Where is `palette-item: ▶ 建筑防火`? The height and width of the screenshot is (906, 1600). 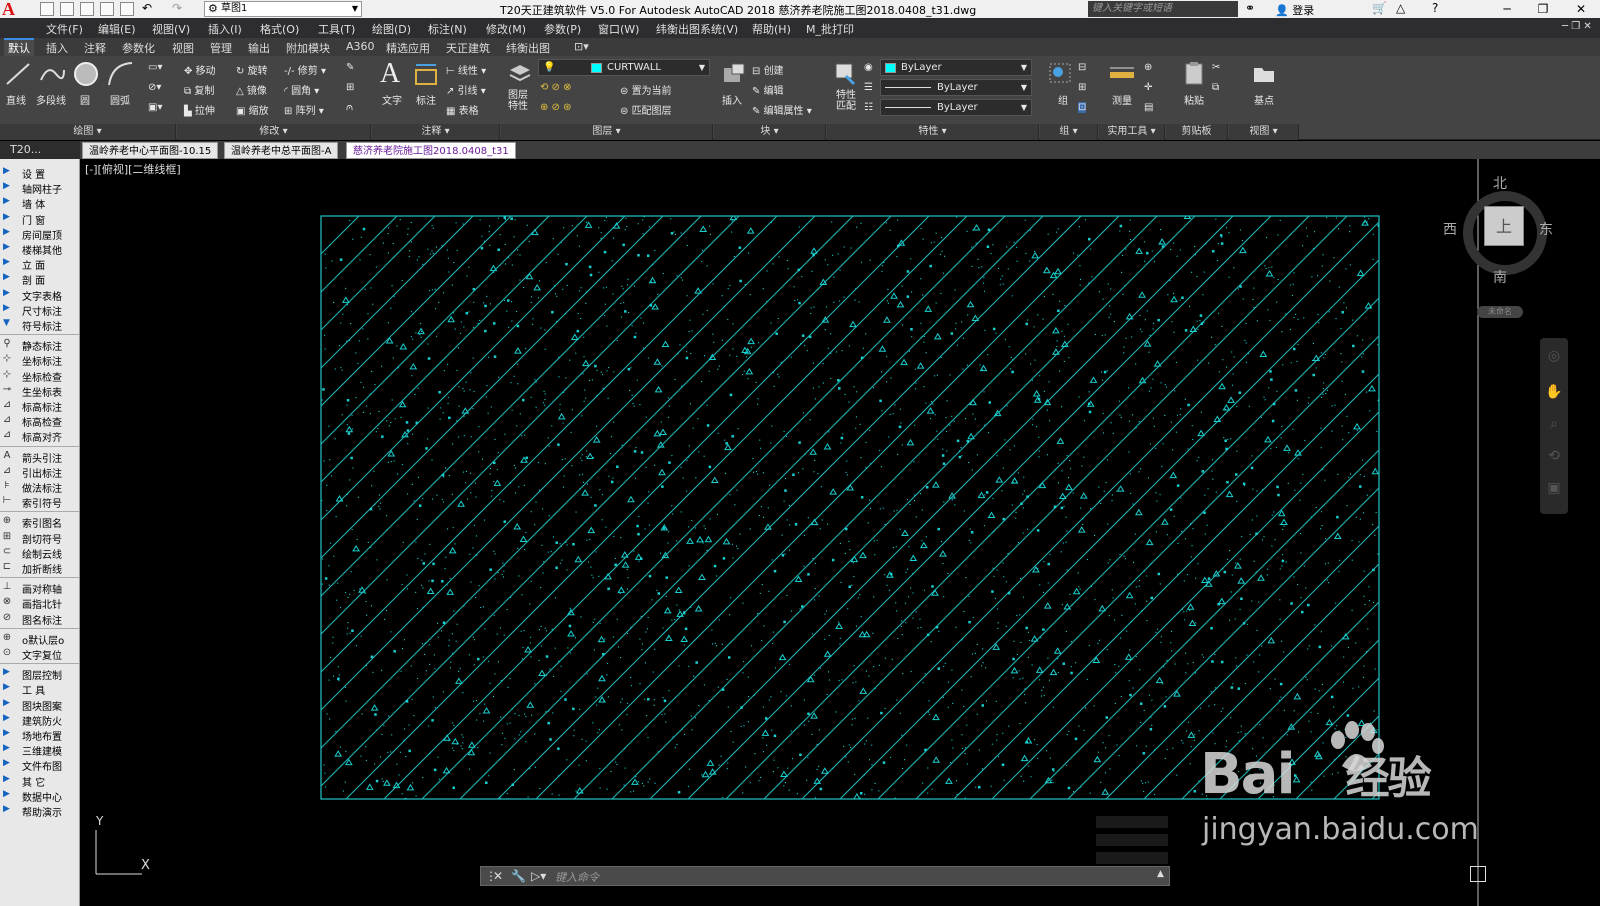 palette-item: ▶ 建筑防火 is located at coordinates (40, 720).